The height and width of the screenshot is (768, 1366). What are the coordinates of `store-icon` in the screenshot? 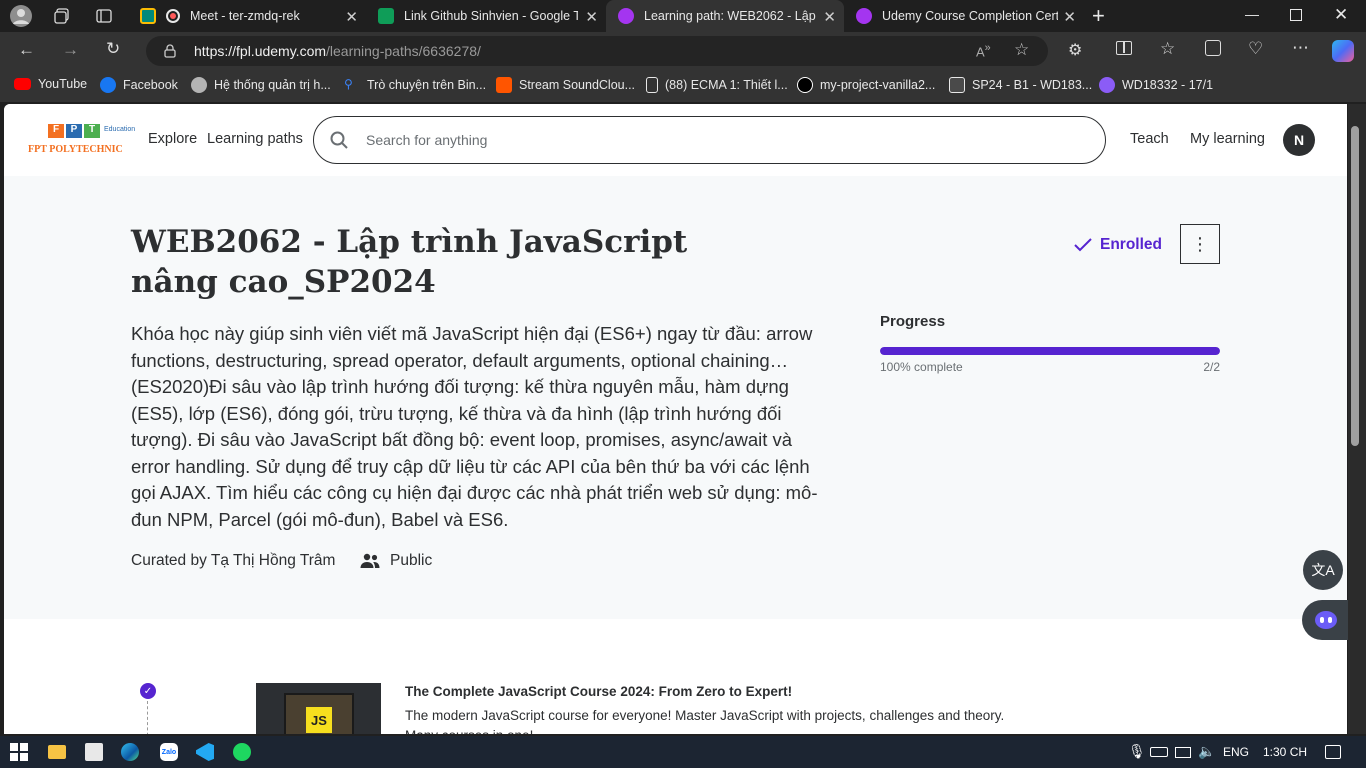 It's located at (94, 752).